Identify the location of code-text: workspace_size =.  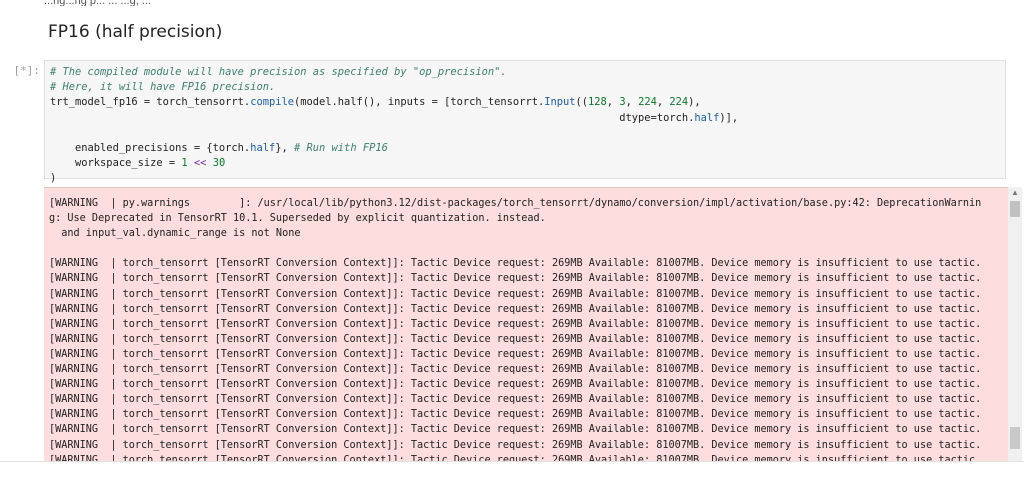
(128, 163).